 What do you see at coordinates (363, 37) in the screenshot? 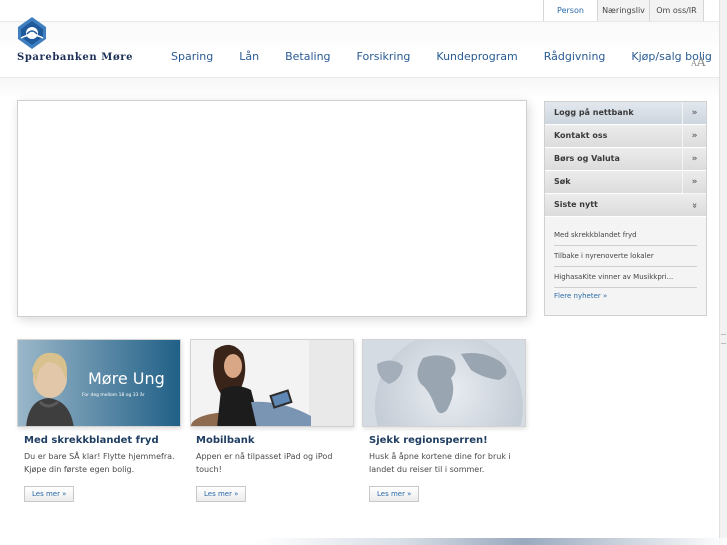
I see `header-shade` at bounding box center [363, 37].